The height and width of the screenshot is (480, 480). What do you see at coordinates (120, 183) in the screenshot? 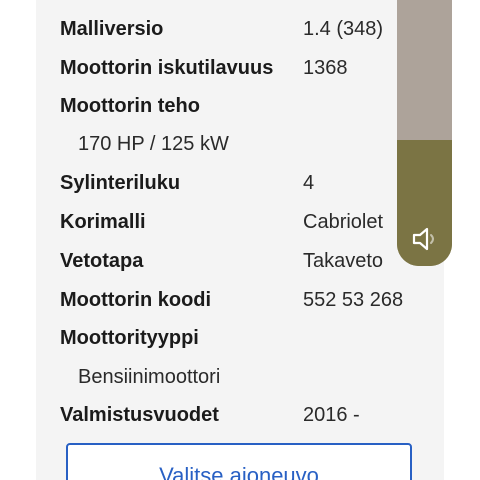
I see `spec-label-sylinteriluku: Sylinteriluku` at bounding box center [120, 183].